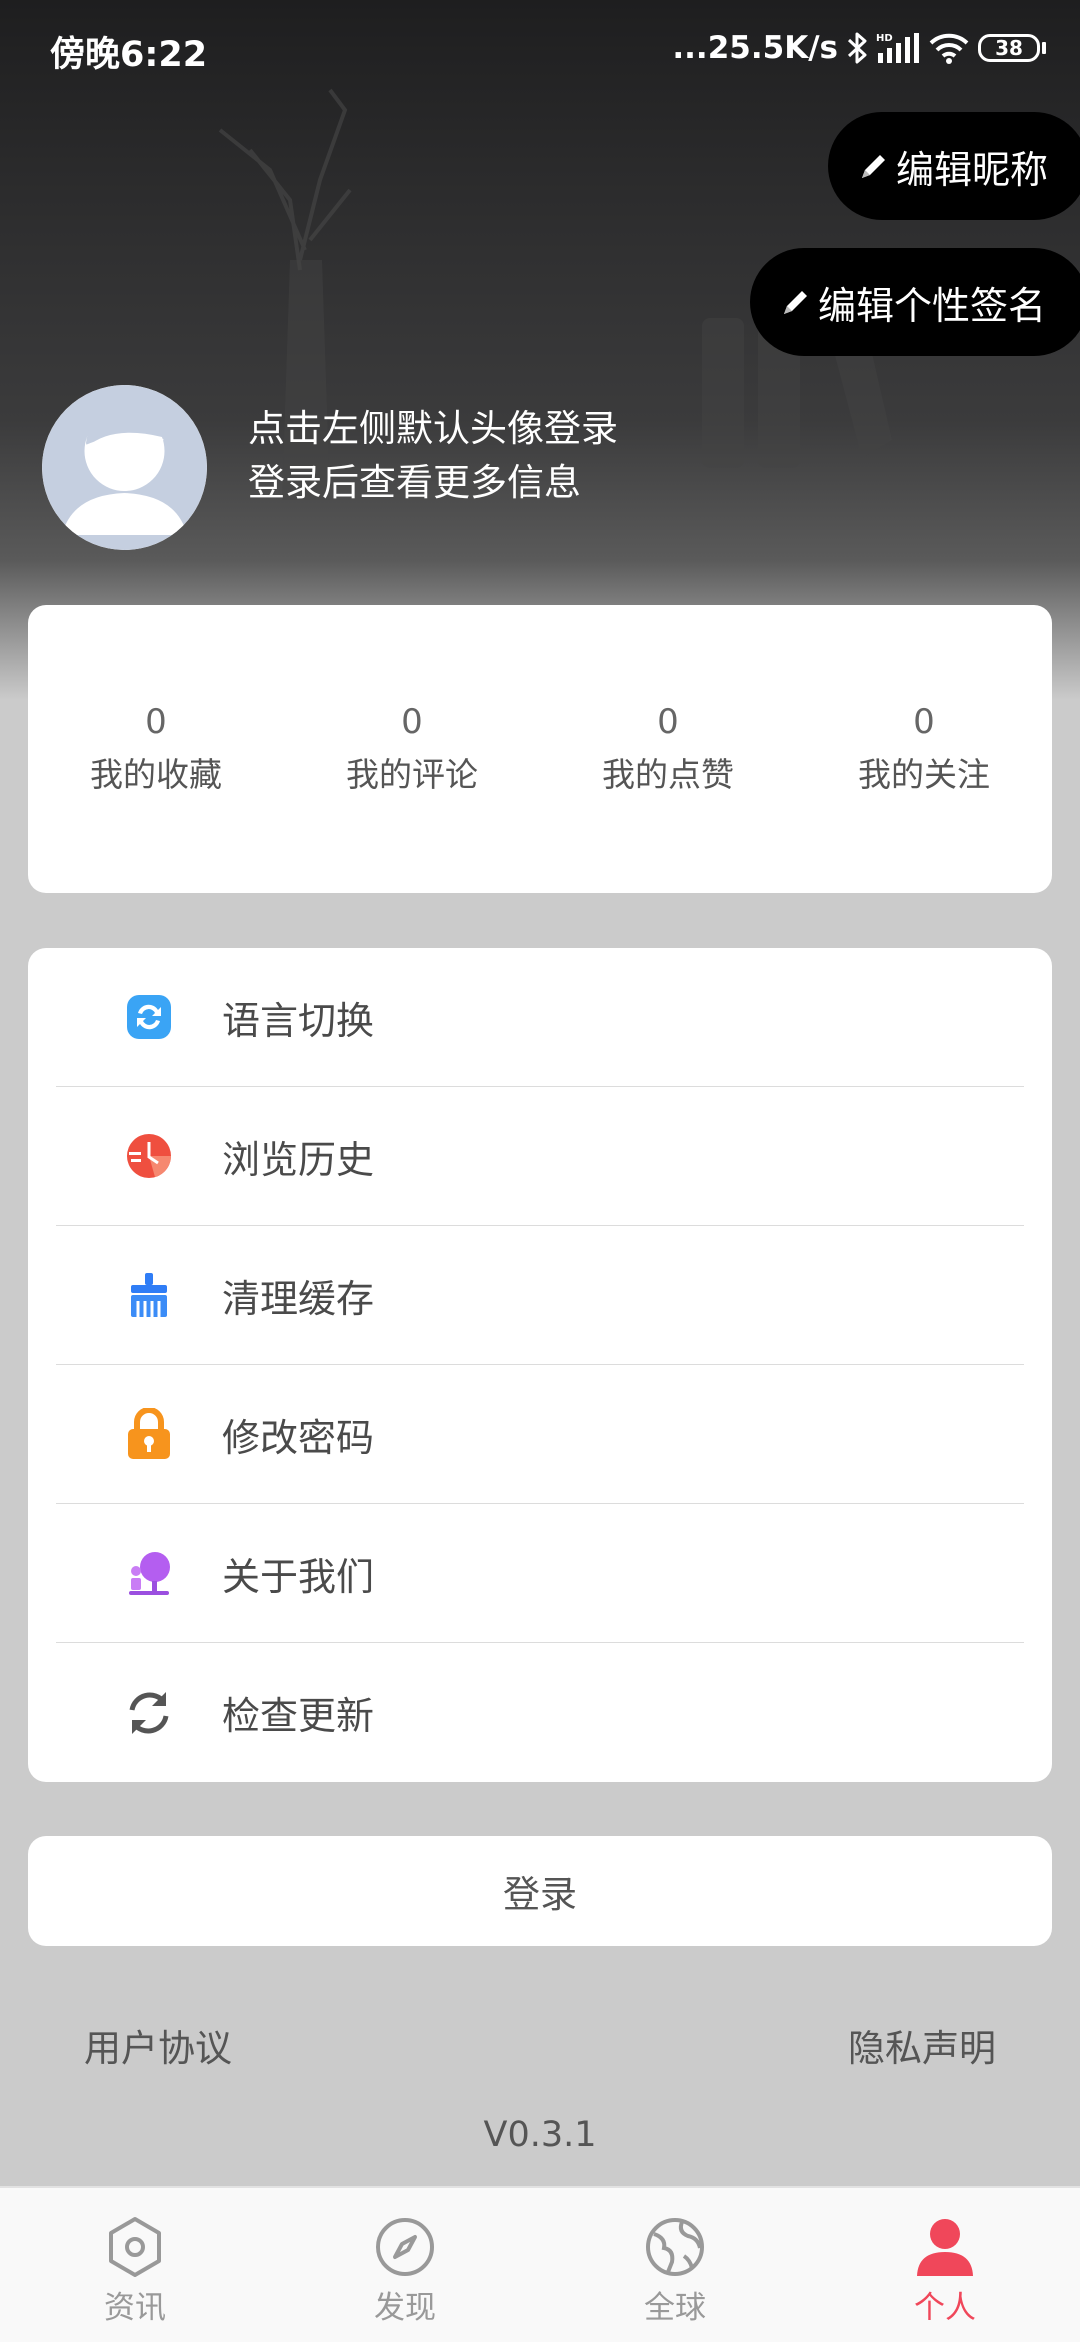  Describe the element at coordinates (405, 2308) in the screenshot. I see `tab-label: 发现` at that location.